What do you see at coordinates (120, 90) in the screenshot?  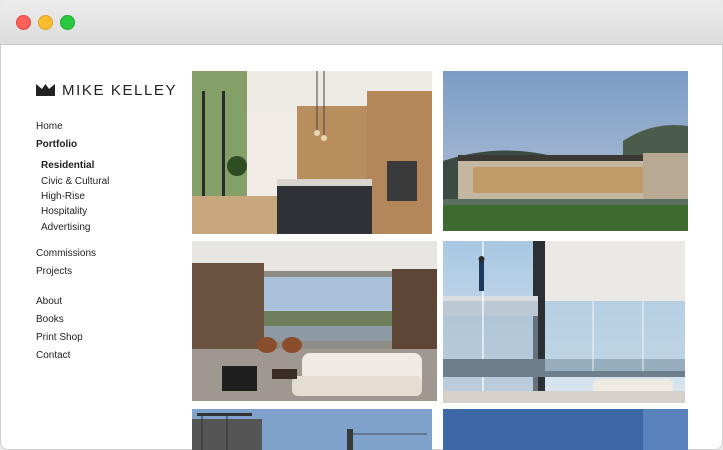 I see `brand-name: MIKE KELLEY` at bounding box center [120, 90].